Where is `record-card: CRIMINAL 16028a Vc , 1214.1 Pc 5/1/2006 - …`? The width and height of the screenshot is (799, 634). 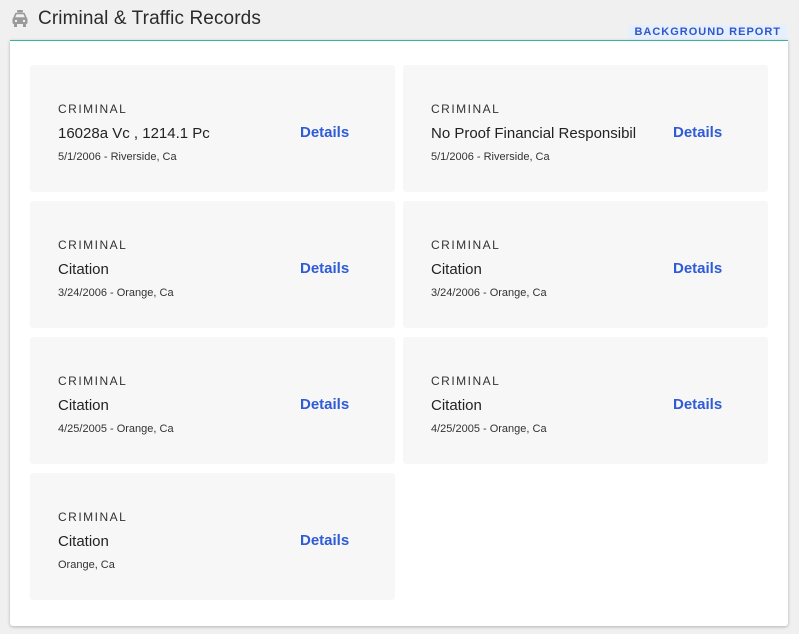
record-card: CRIMINAL 16028a Vc , 1214.1 Pc 5/1/2006 - … is located at coordinates (212, 128).